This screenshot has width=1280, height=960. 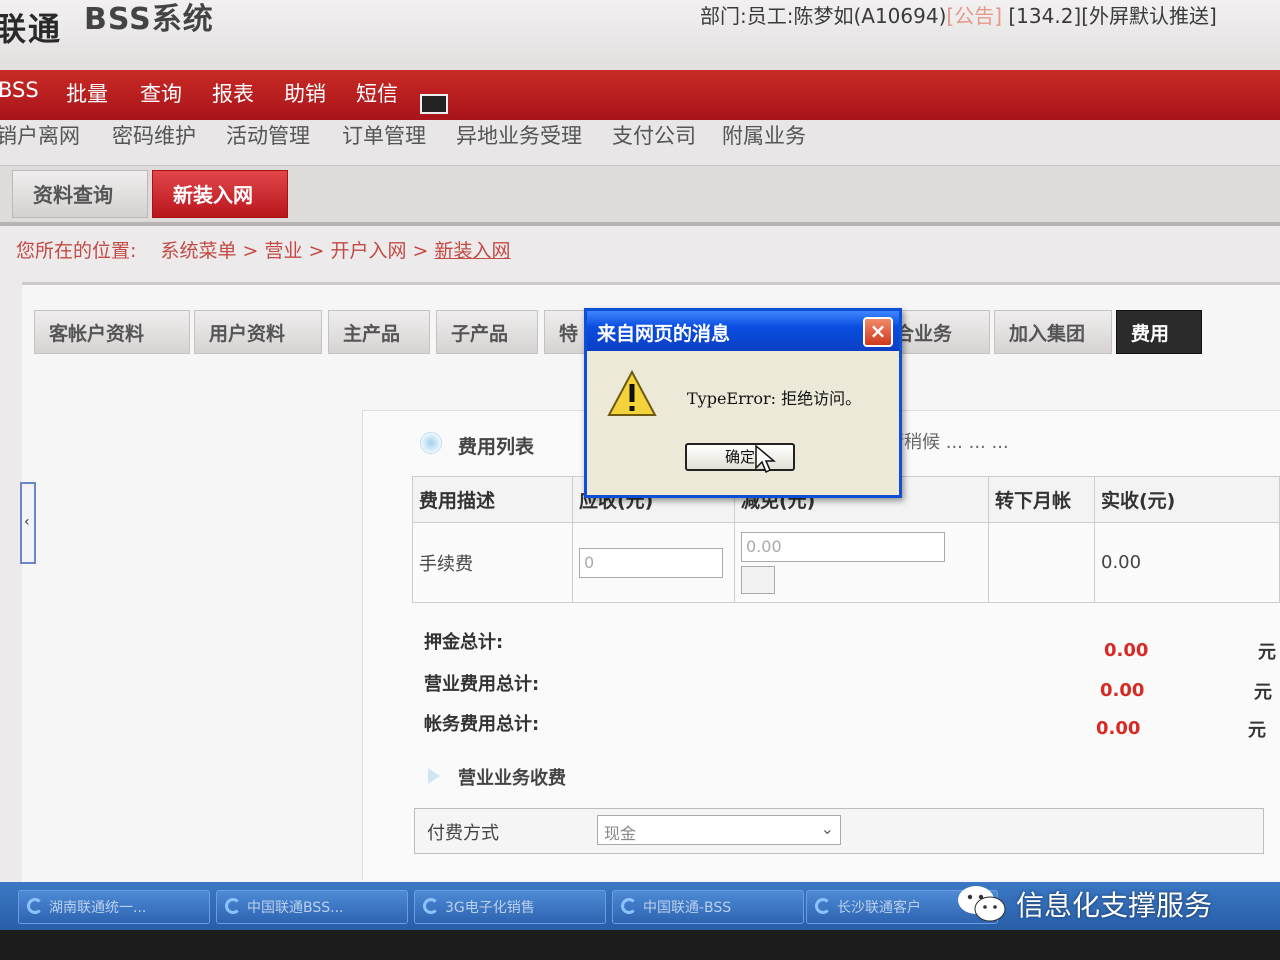 What do you see at coordinates (774, 398) in the screenshot?
I see `dialog-message: TypeError: 拒绝访问。` at bounding box center [774, 398].